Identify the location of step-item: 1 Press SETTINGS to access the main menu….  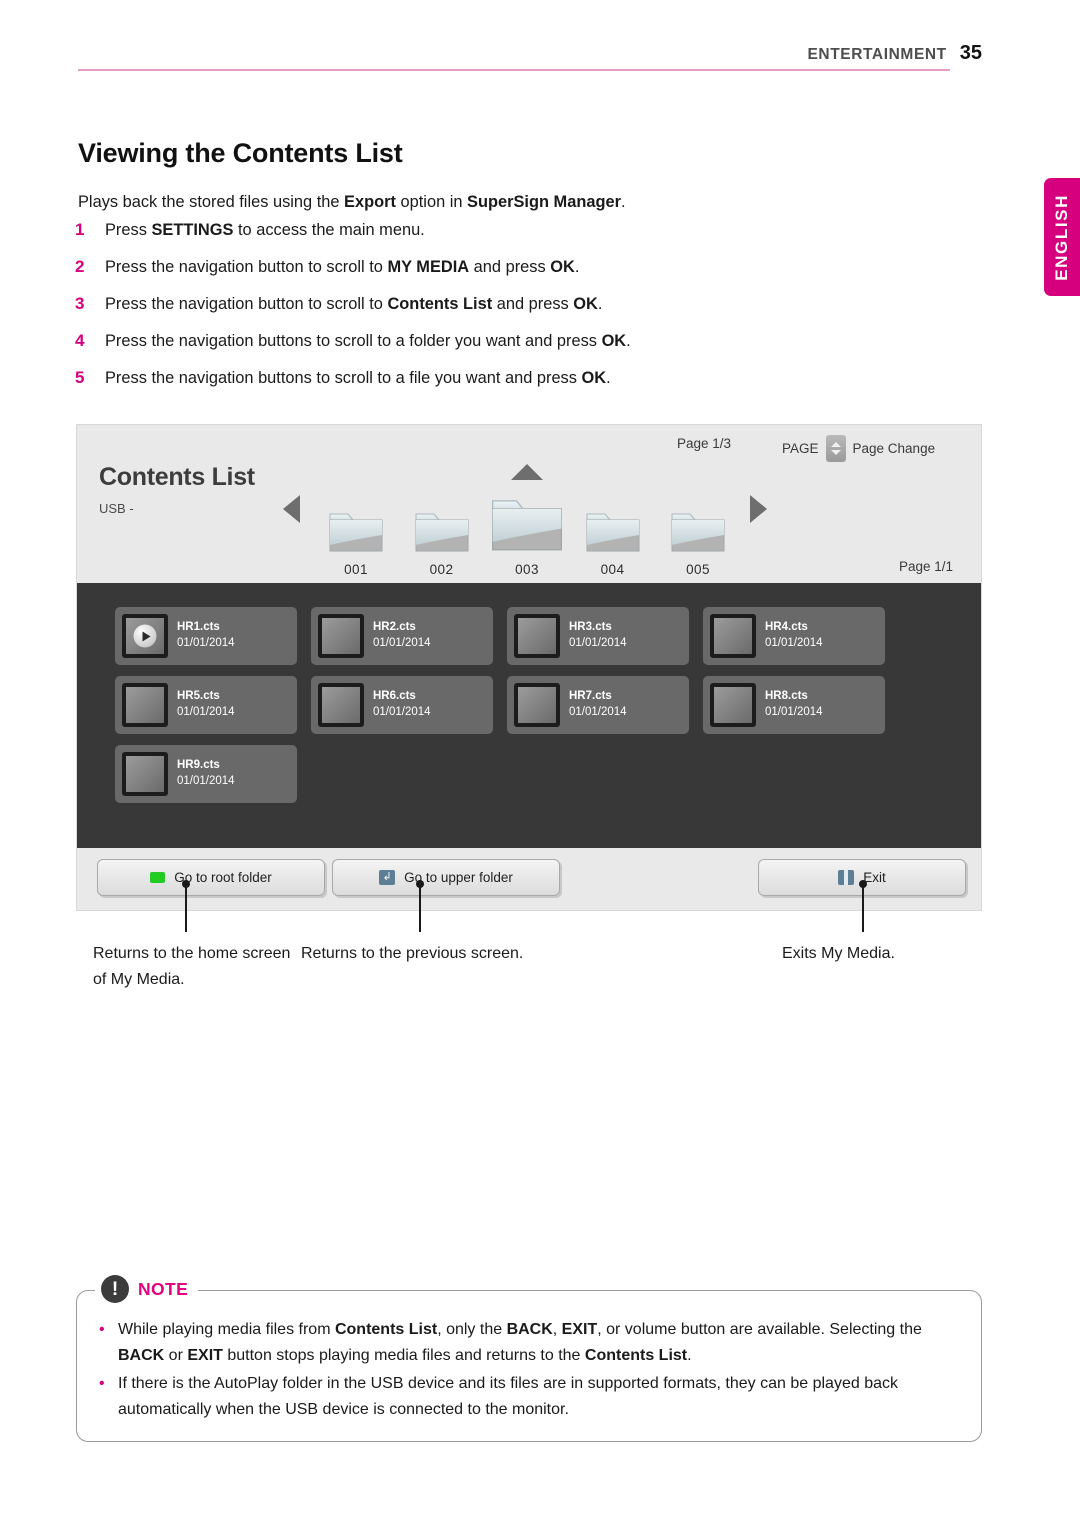
(487, 238).